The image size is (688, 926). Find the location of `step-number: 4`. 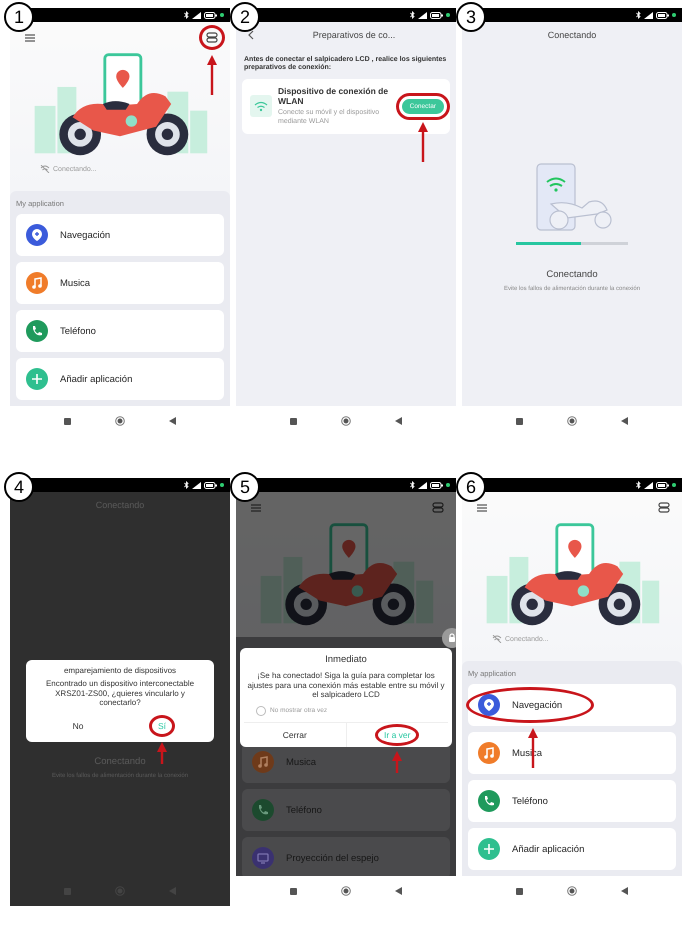

step-number: 4 is located at coordinates (19, 487).